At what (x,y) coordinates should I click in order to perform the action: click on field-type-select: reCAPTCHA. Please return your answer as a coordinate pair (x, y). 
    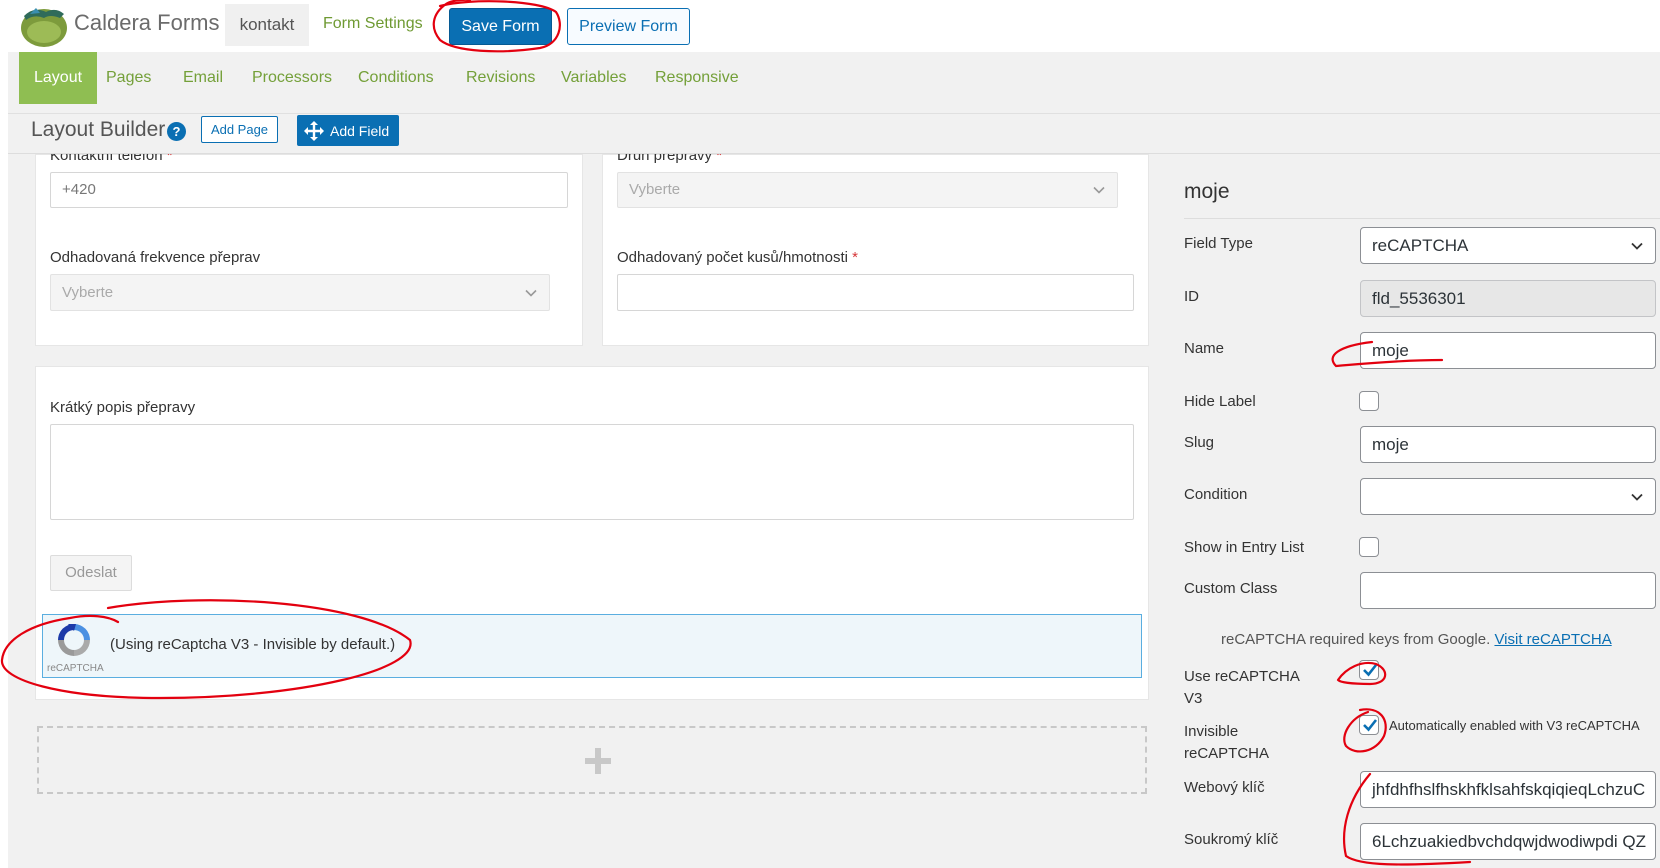
    Looking at the image, I should click on (1508, 245).